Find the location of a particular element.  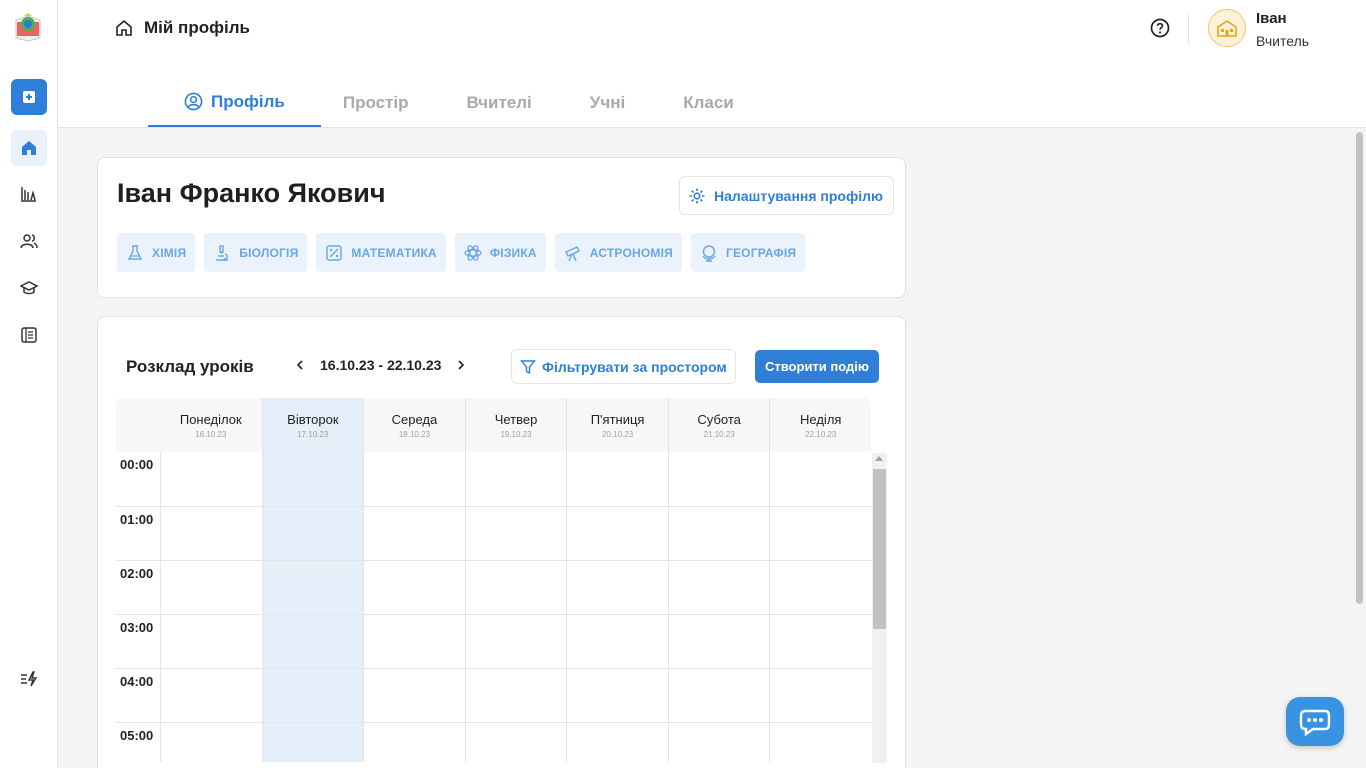

filter-label: Фільтрувати за простором is located at coordinates (634, 366).